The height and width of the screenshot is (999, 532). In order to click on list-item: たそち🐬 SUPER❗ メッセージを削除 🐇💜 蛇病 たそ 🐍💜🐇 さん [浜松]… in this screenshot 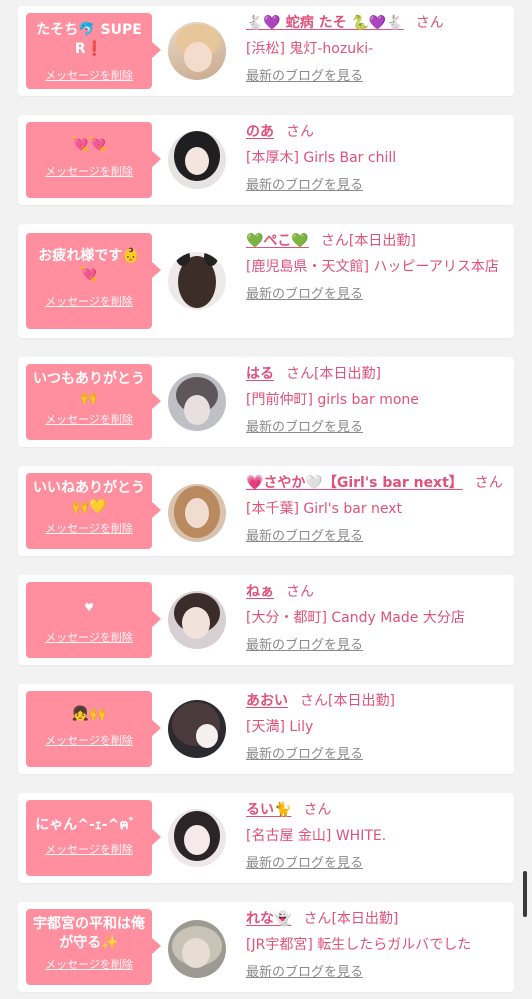, I will do `click(266, 51)`.